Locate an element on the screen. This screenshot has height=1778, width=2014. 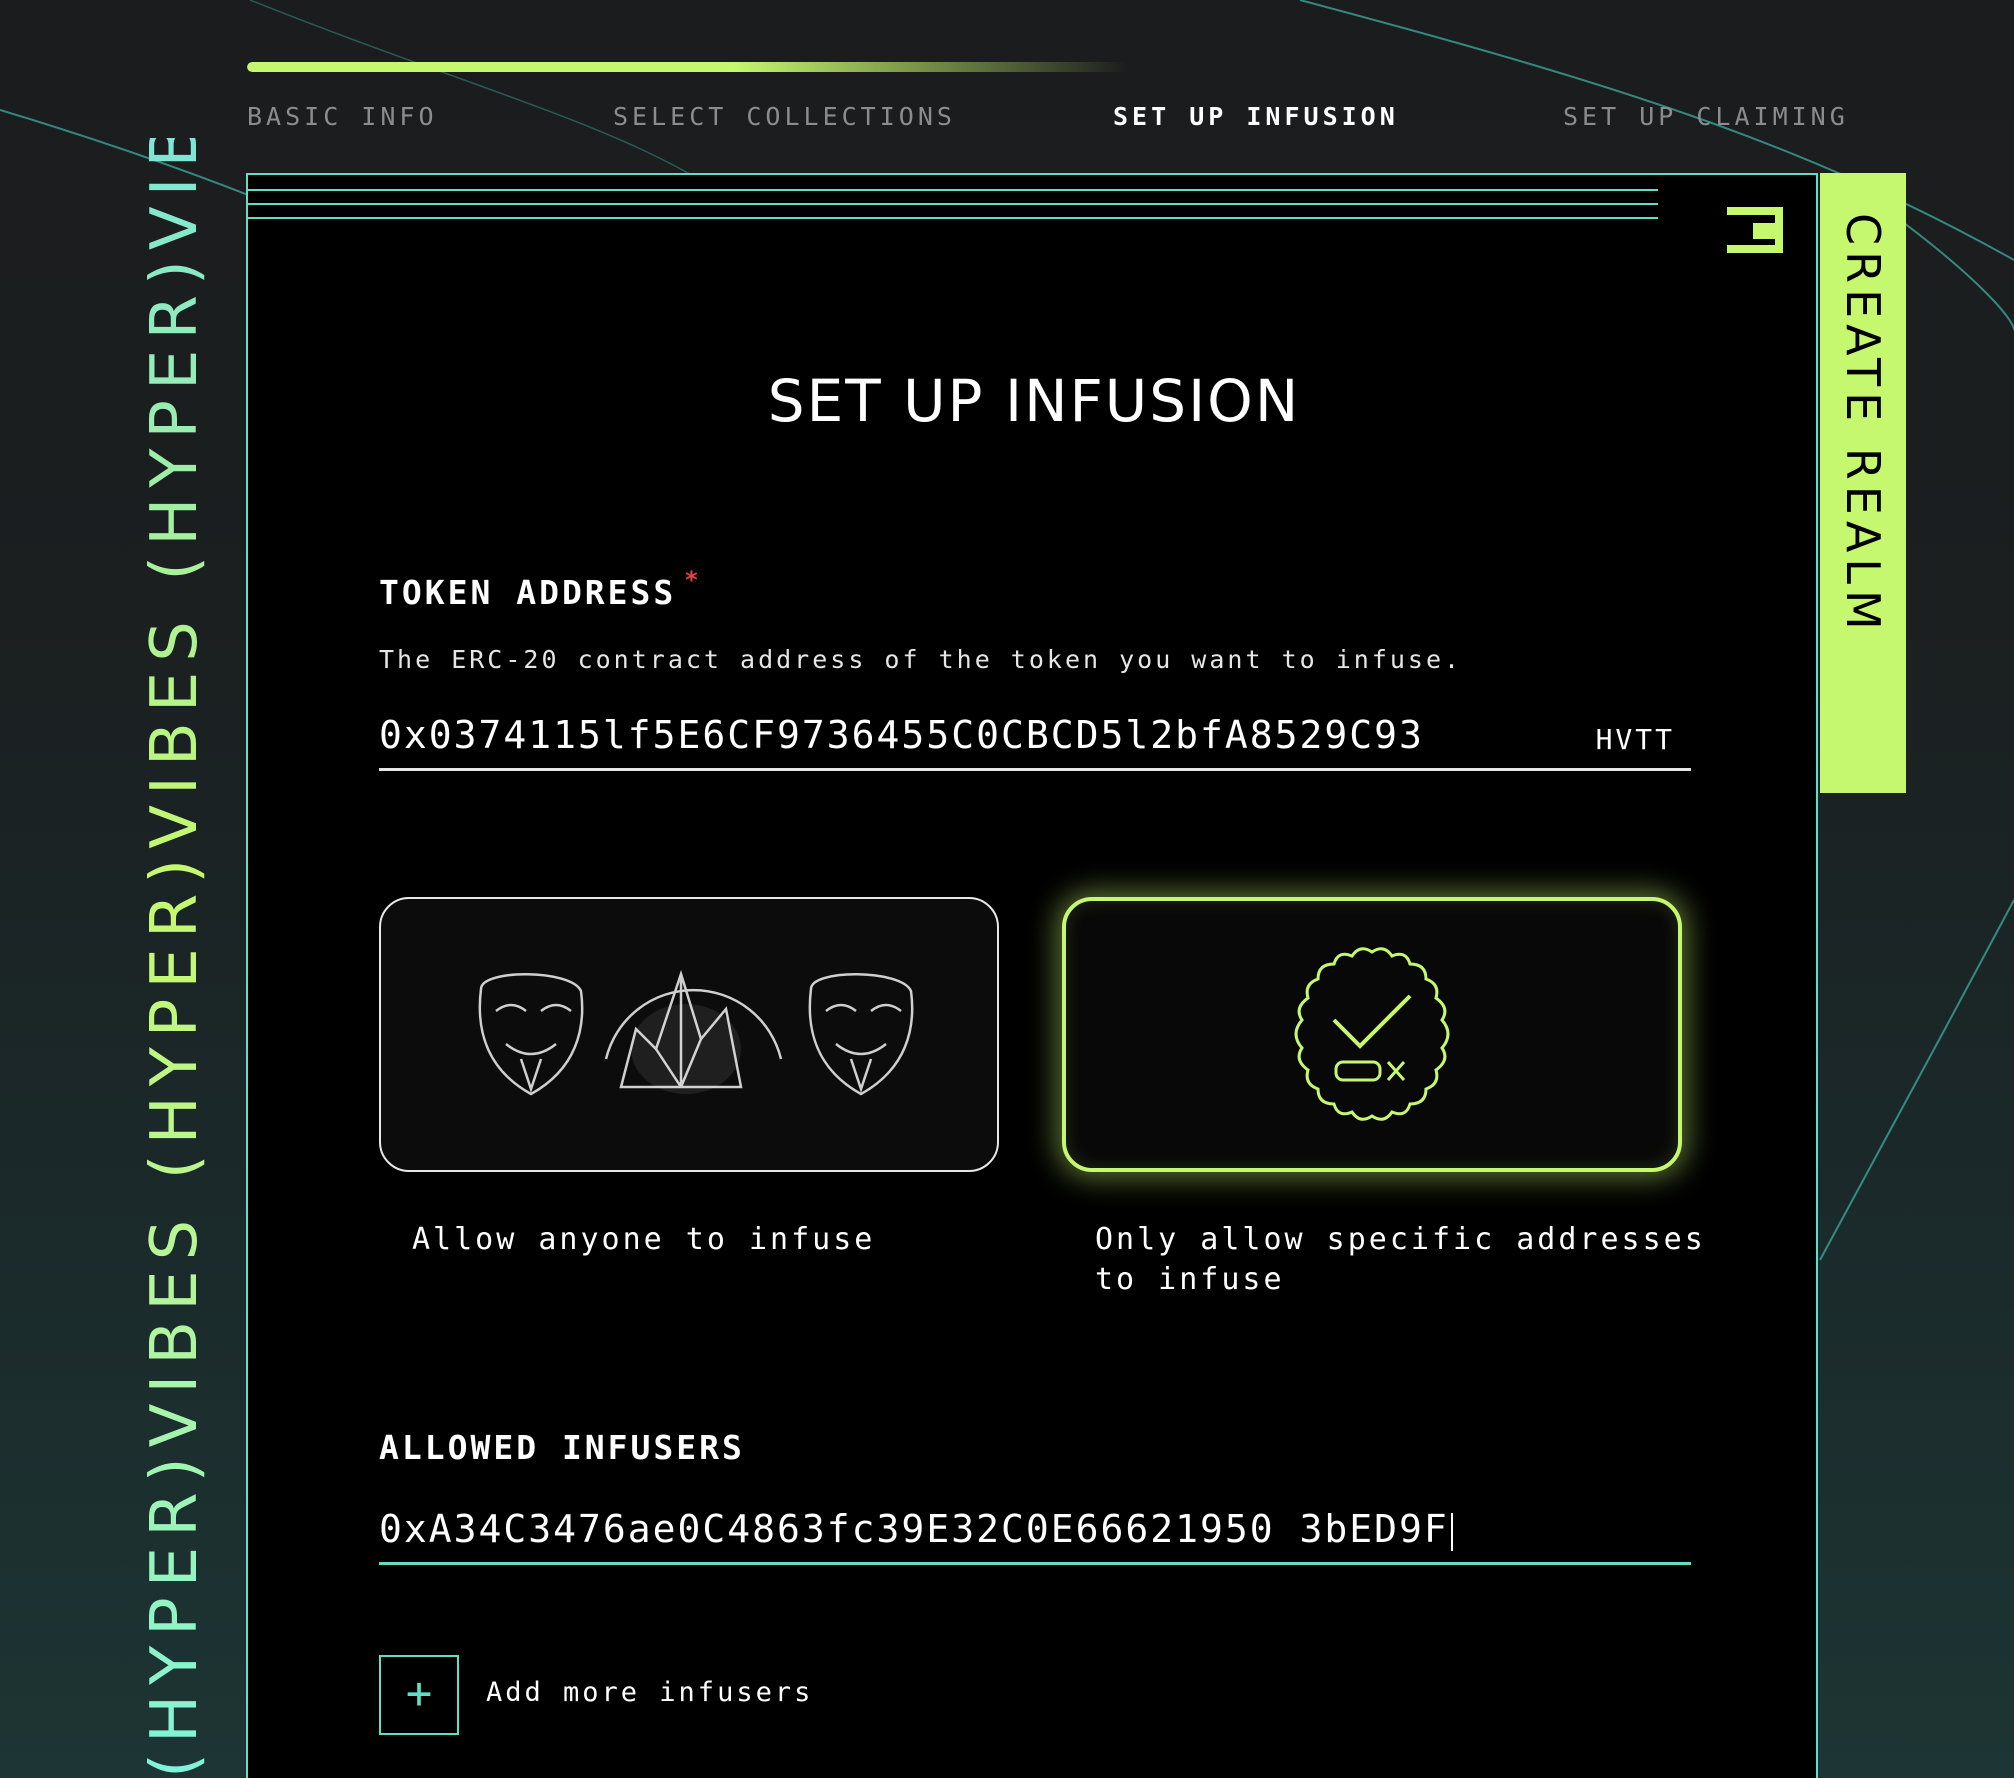
page-title: SET UP INFUSION is located at coordinates (1034, 401).